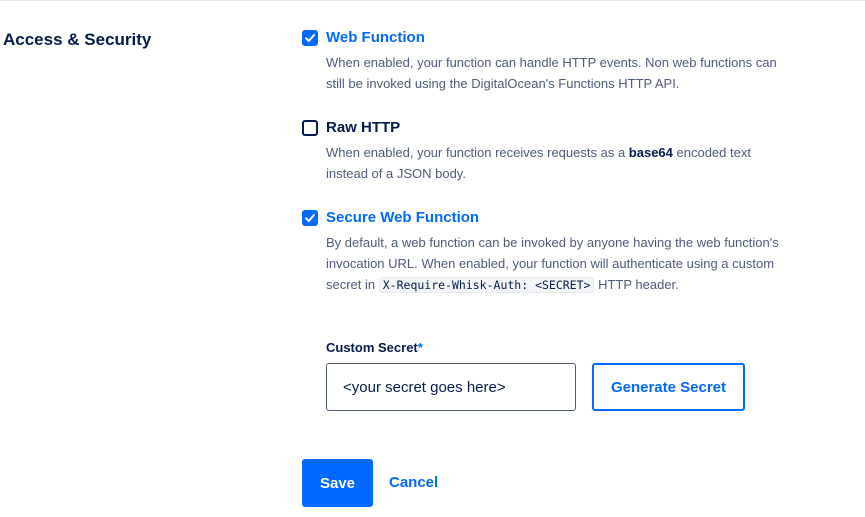 The width and height of the screenshot is (865, 517). I want to click on web-function-checkbox, so click(310, 38).